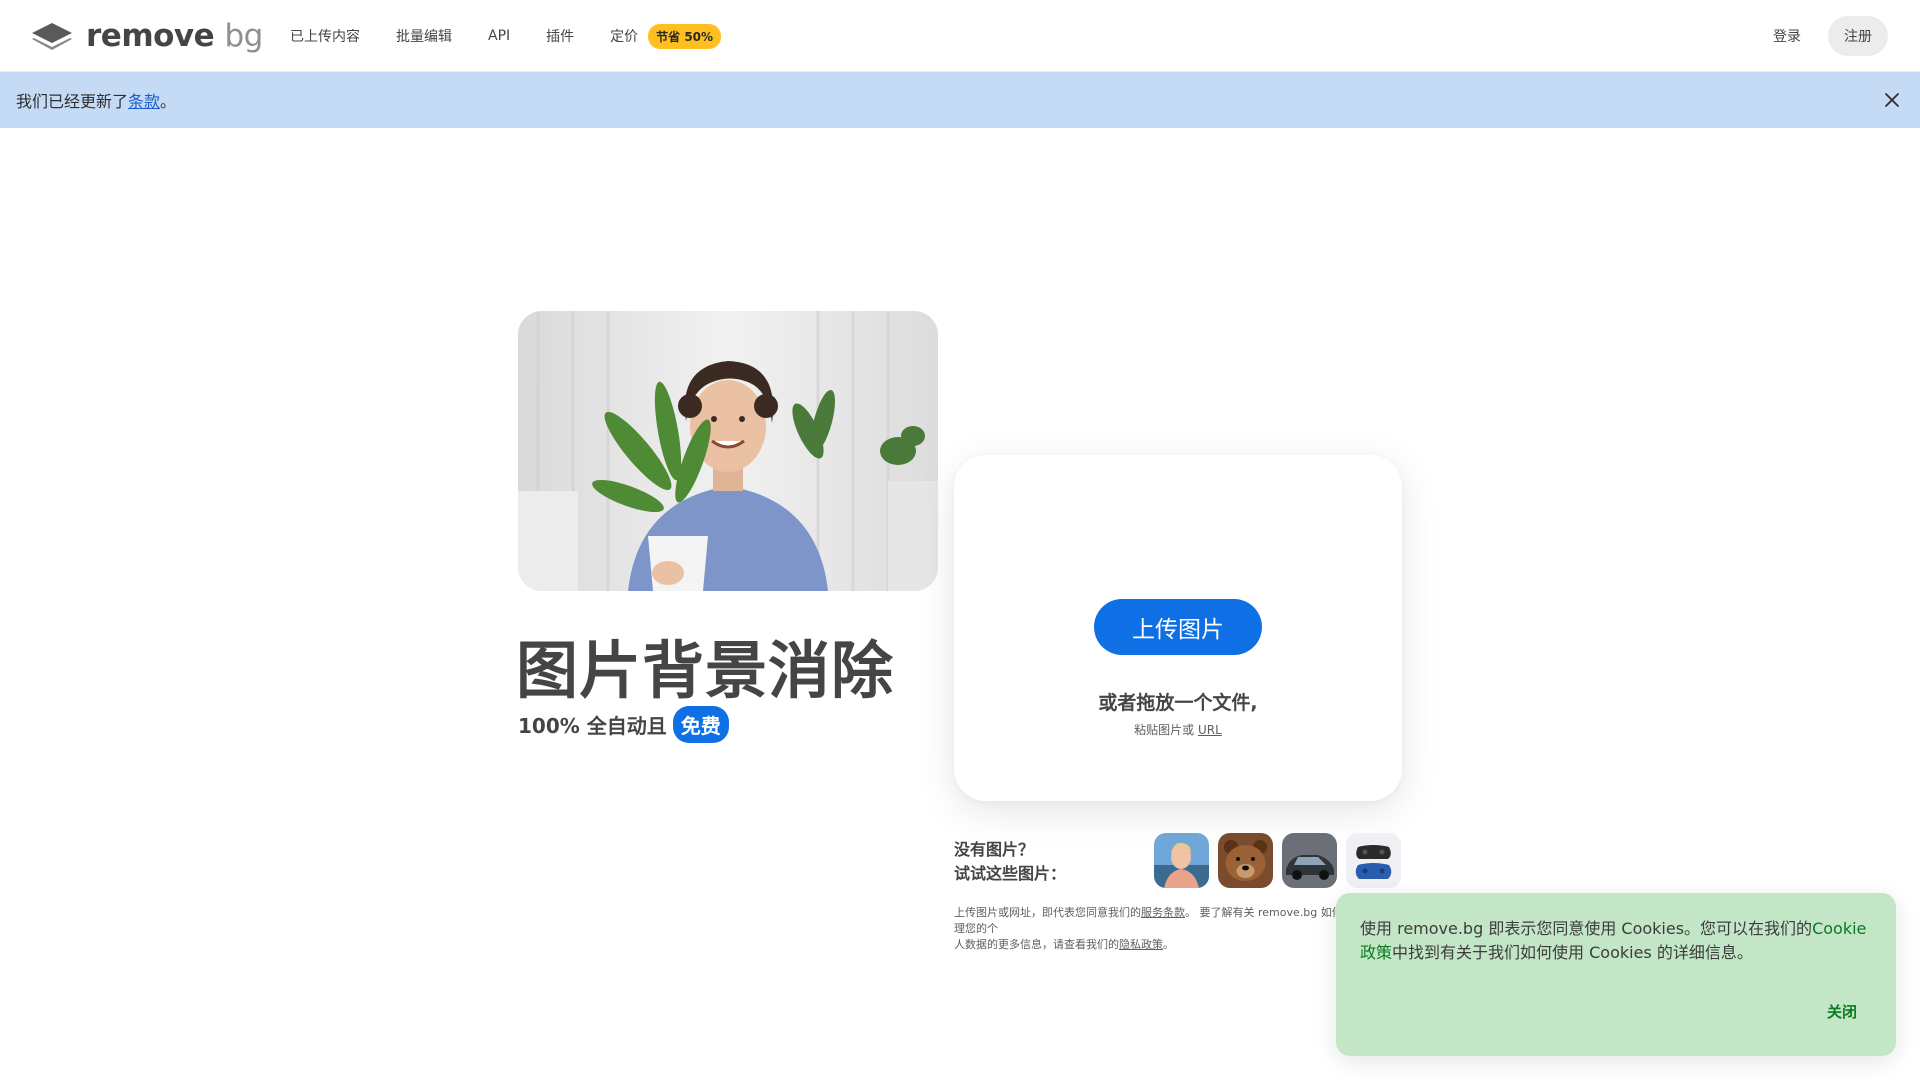  Describe the element at coordinates (144, 101) in the screenshot. I see `terms-link: 条款` at that location.